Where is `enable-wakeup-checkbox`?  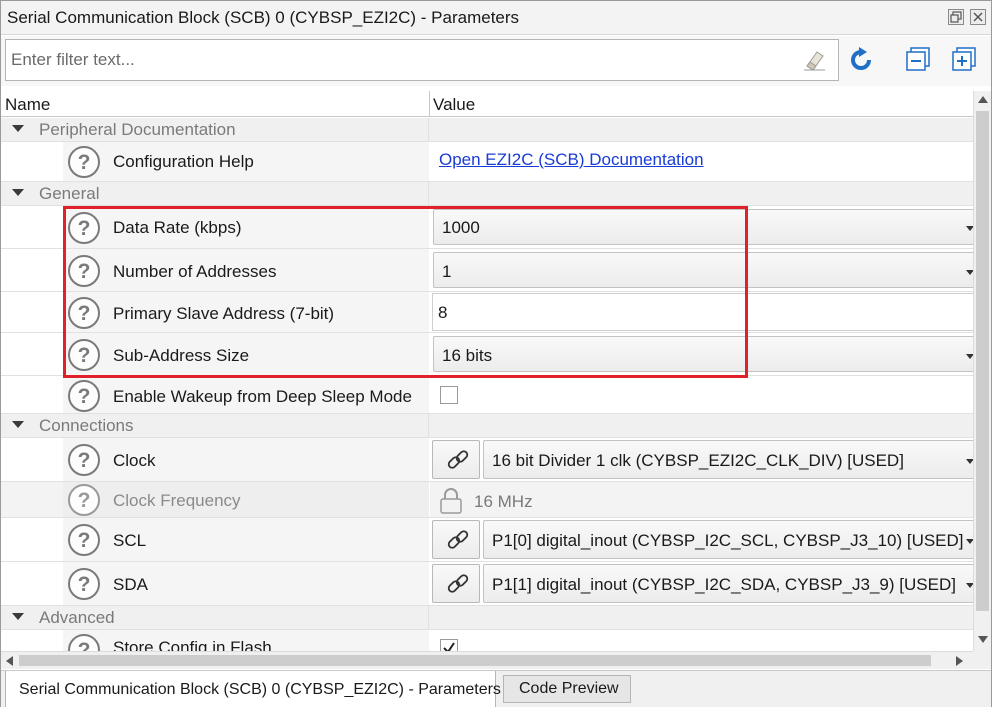 enable-wakeup-checkbox is located at coordinates (449, 395).